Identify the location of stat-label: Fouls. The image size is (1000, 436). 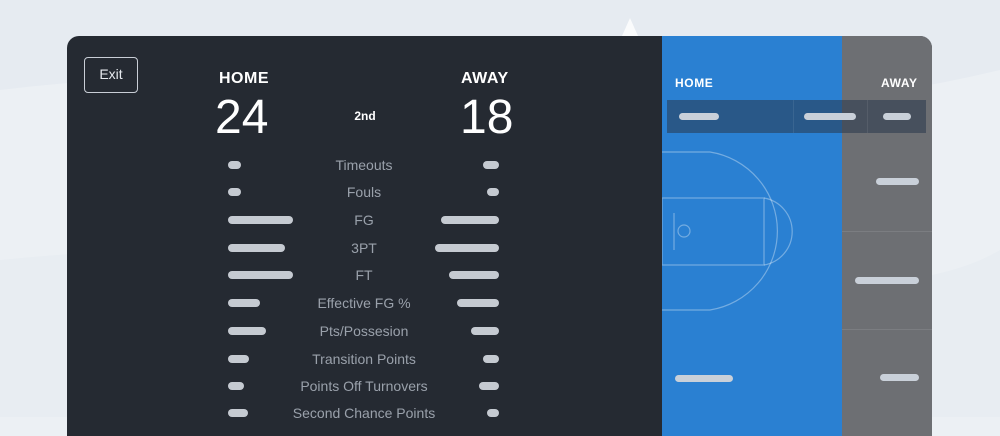
(364, 192).